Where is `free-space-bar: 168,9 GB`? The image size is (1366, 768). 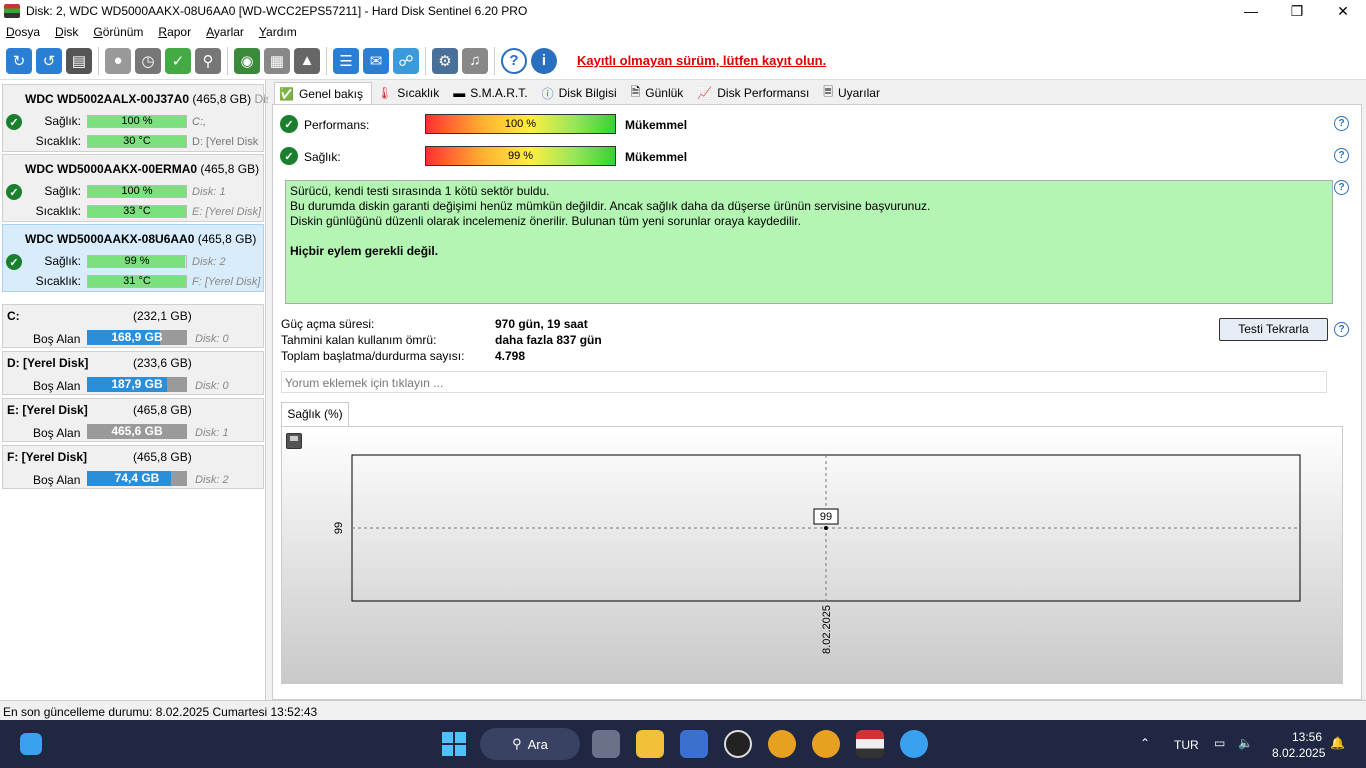
free-space-bar: 168,9 GB is located at coordinates (137, 337).